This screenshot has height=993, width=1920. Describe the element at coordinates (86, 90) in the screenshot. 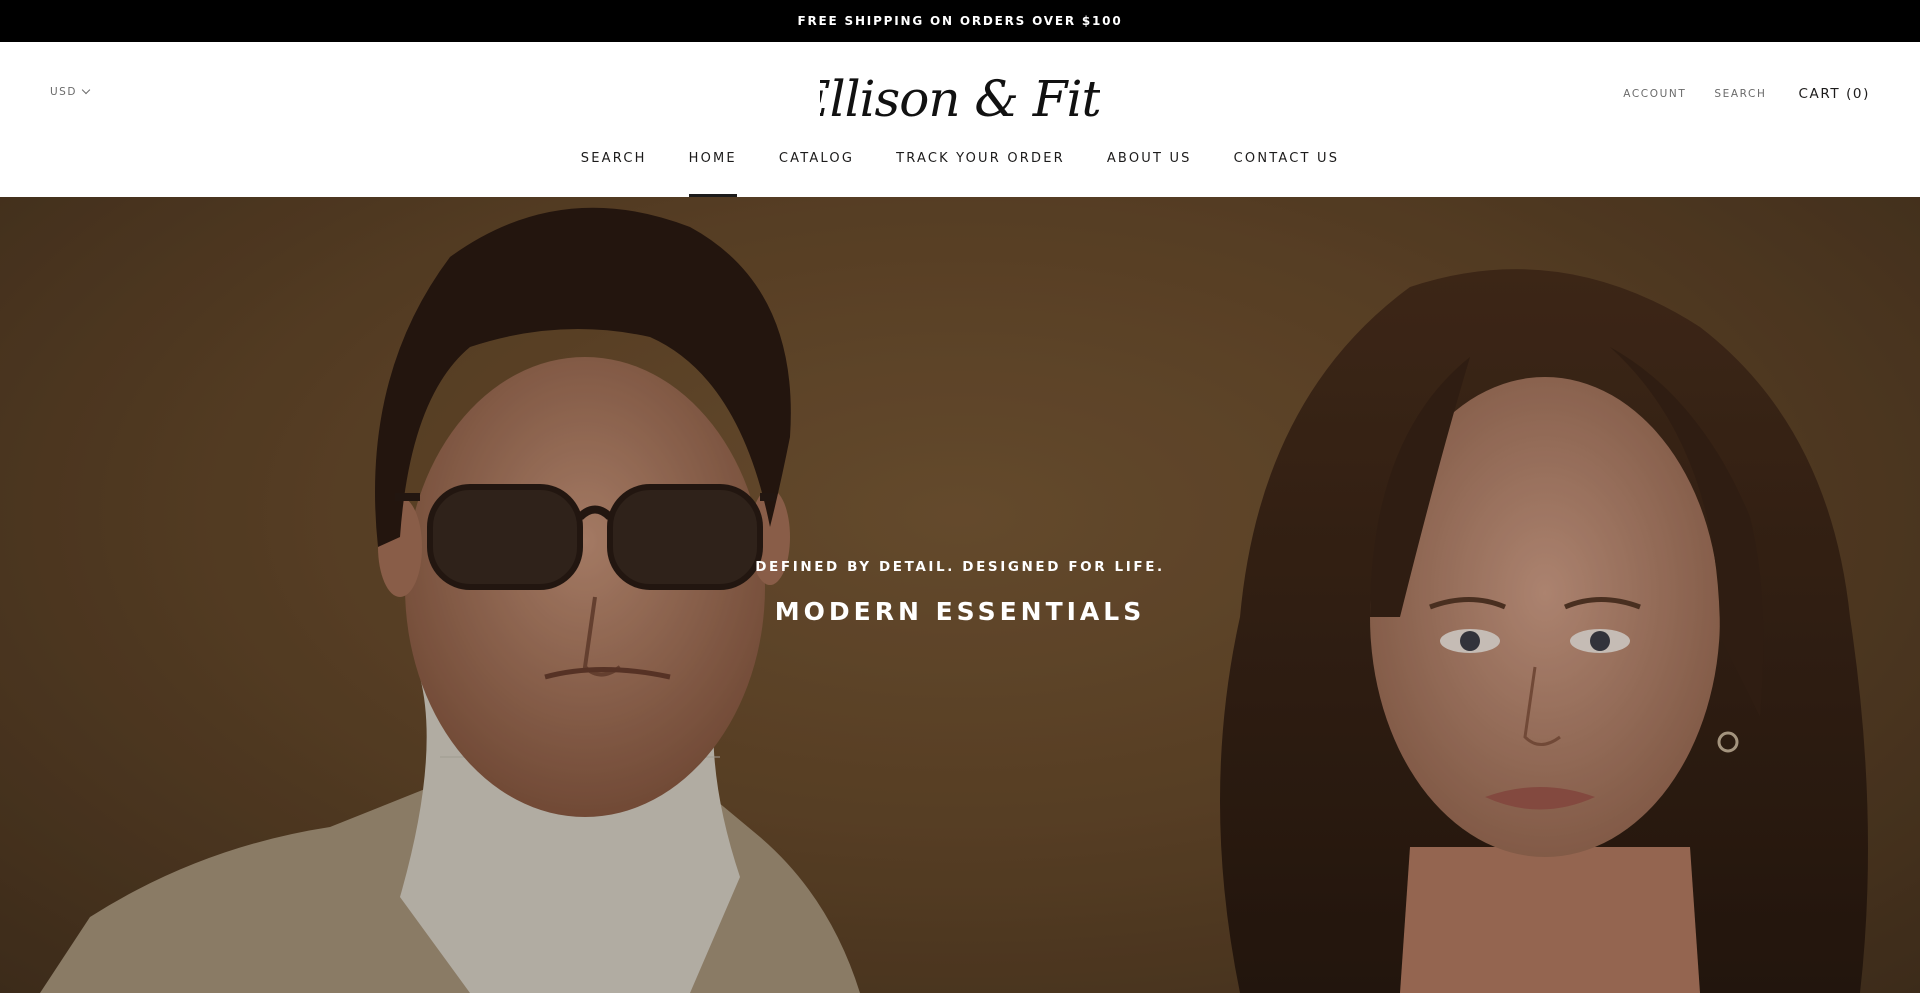

I see `chevron-down-icon` at that location.